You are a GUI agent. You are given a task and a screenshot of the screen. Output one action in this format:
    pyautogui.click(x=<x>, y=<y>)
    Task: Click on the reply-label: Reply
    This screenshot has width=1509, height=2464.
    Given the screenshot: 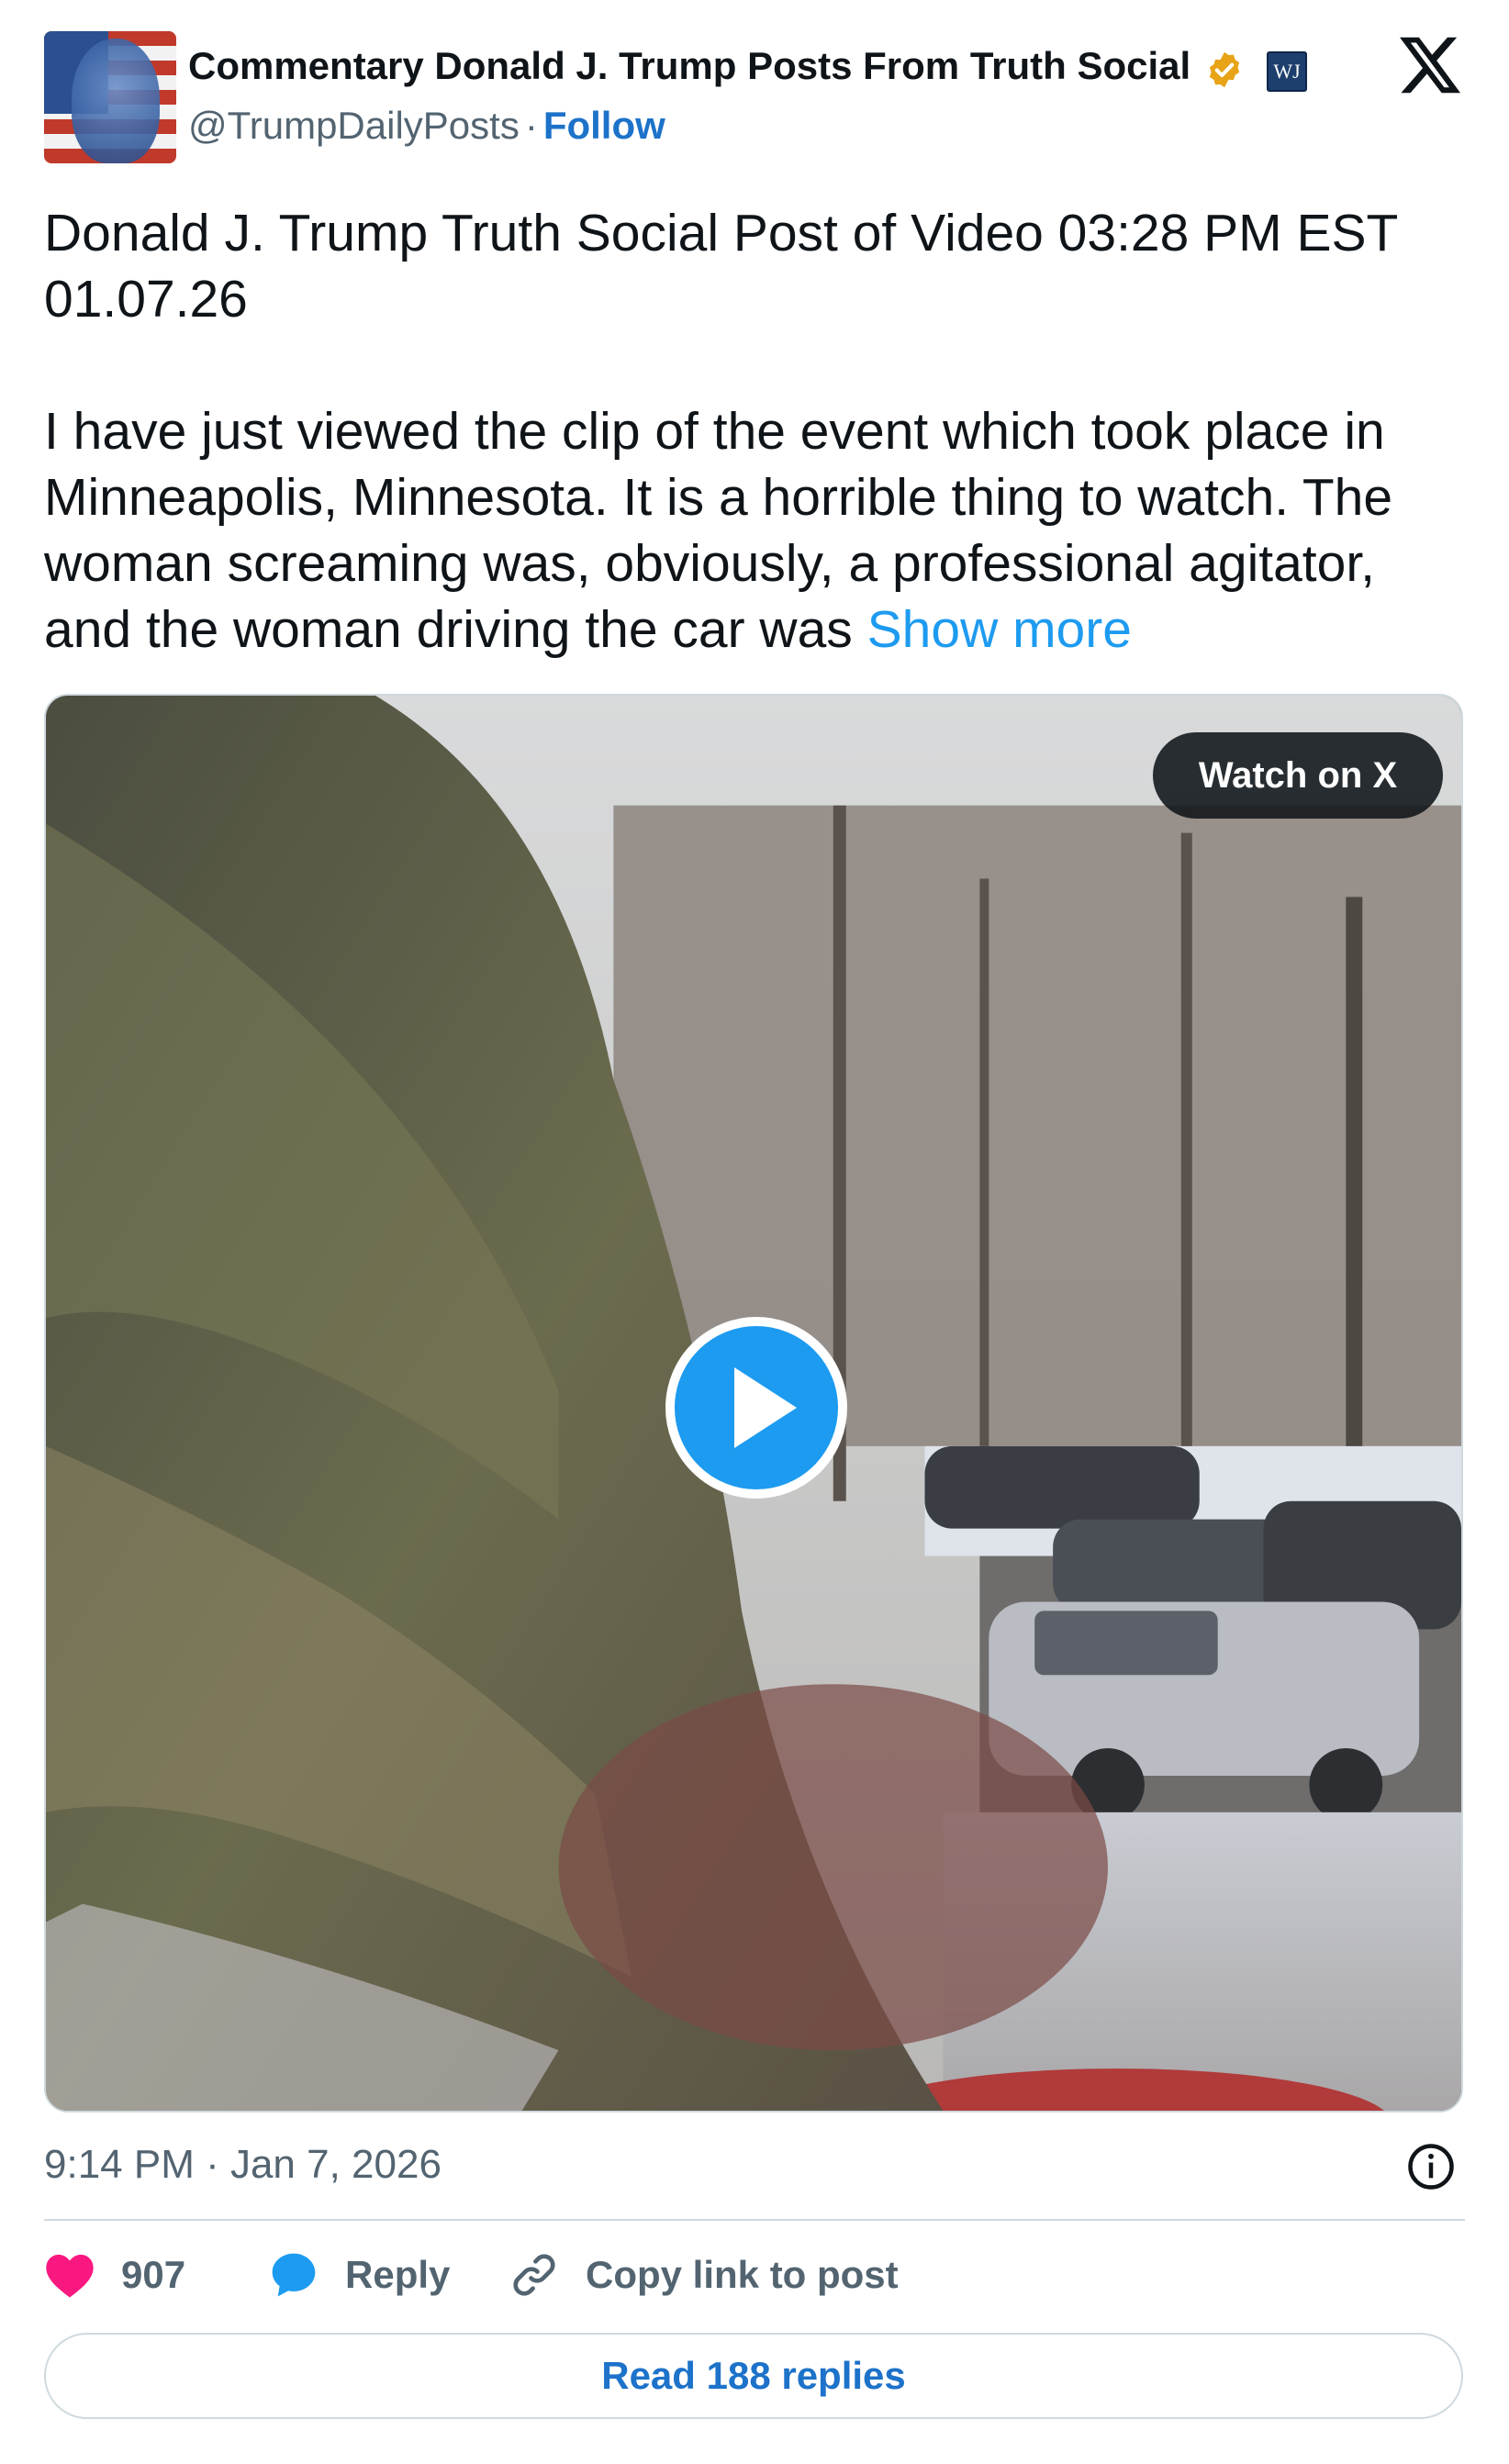 What is the action you would take?
    pyautogui.click(x=398, y=2274)
    